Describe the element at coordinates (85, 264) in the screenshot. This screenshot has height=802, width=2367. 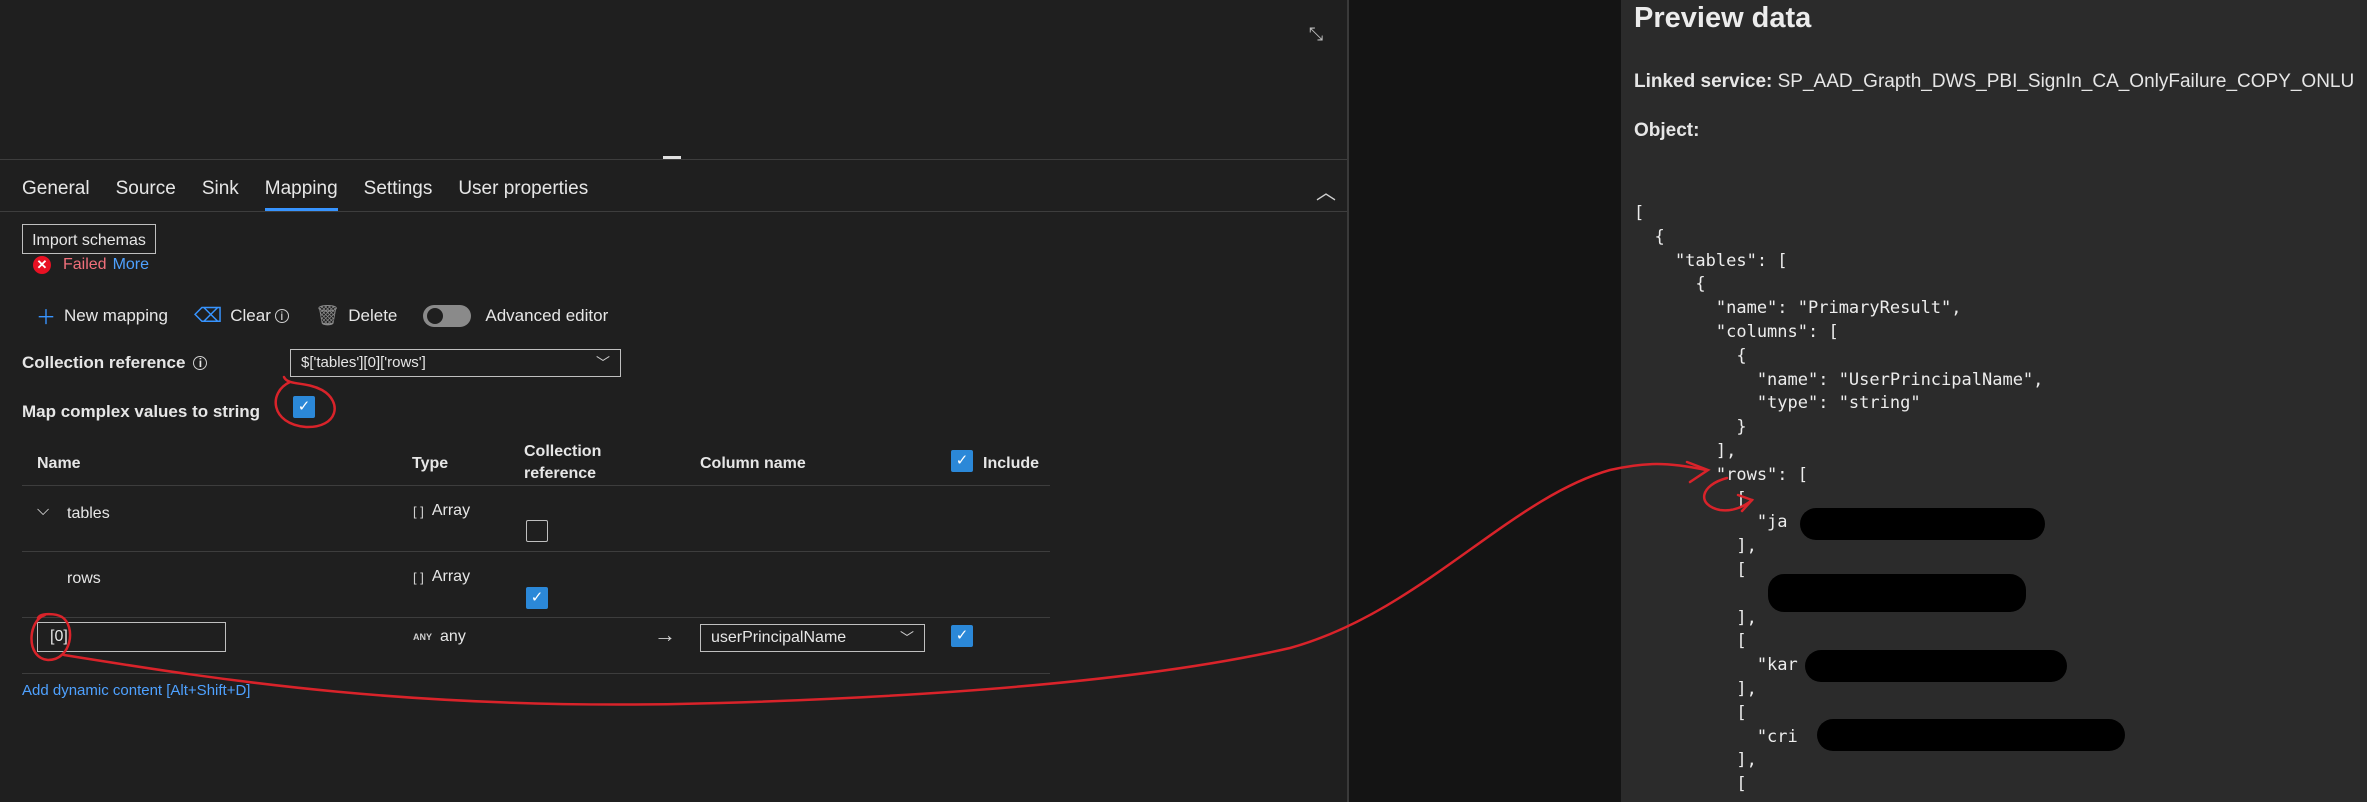
I see `status-text: Failed` at that location.